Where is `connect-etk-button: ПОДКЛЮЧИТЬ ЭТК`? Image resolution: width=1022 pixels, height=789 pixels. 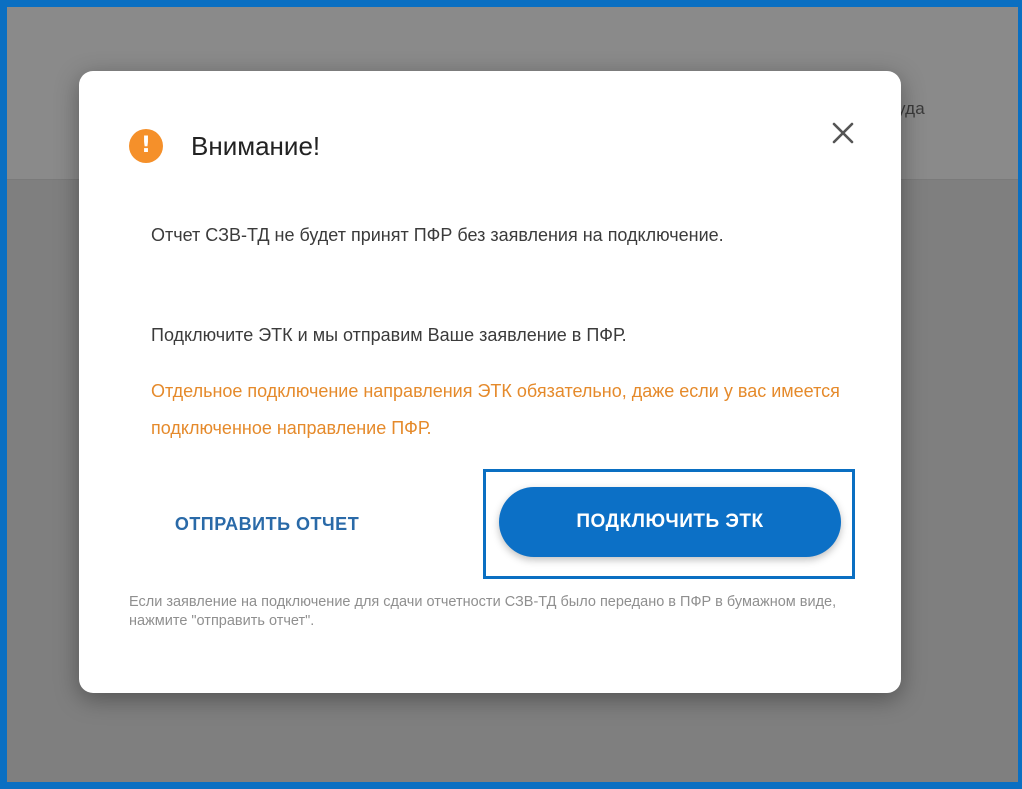 connect-etk-button: ПОДКЛЮЧИТЬ ЭТК is located at coordinates (670, 522).